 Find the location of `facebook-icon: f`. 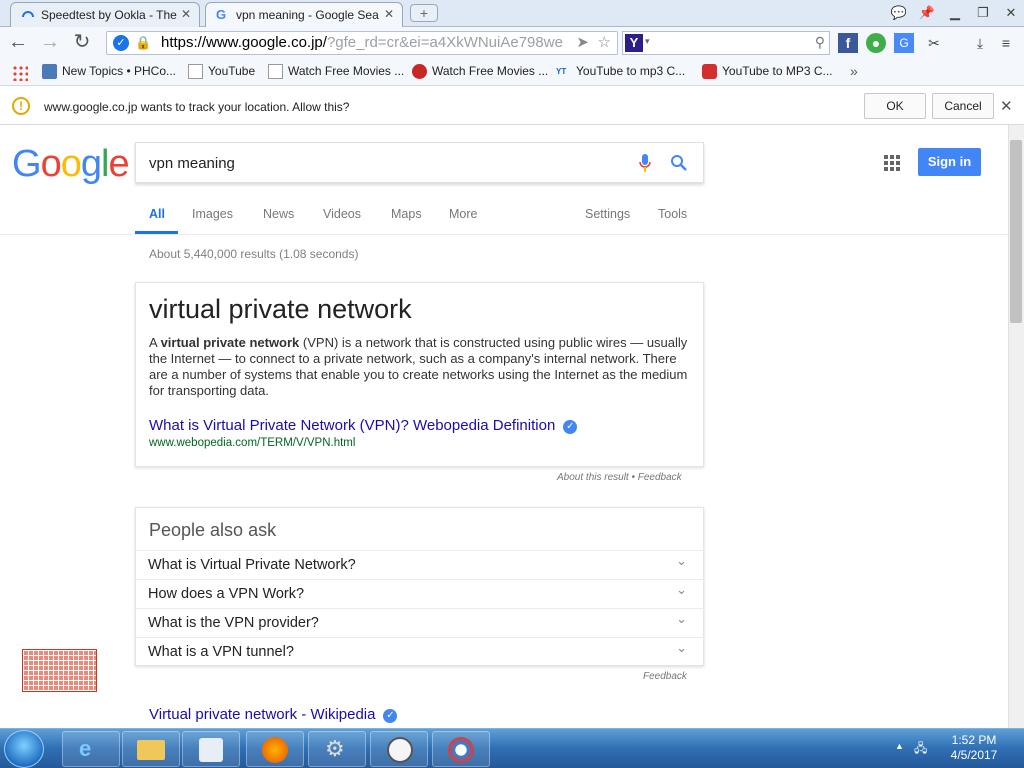

facebook-icon: f is located at coordinates (848, 43).